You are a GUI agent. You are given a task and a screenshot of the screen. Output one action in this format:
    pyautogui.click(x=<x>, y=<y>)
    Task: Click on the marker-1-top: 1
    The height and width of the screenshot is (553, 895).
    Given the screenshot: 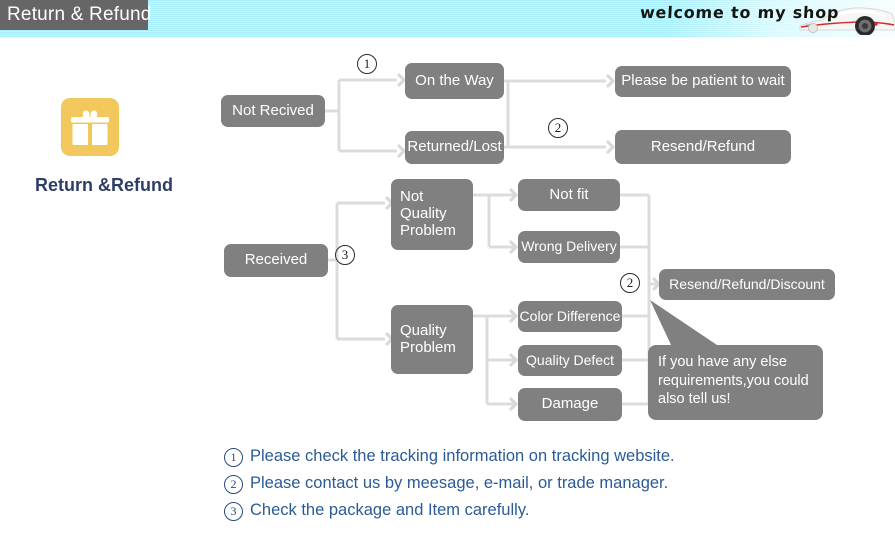 What is the action you would take?
    pyautogui.click(x=367, y=64)
    